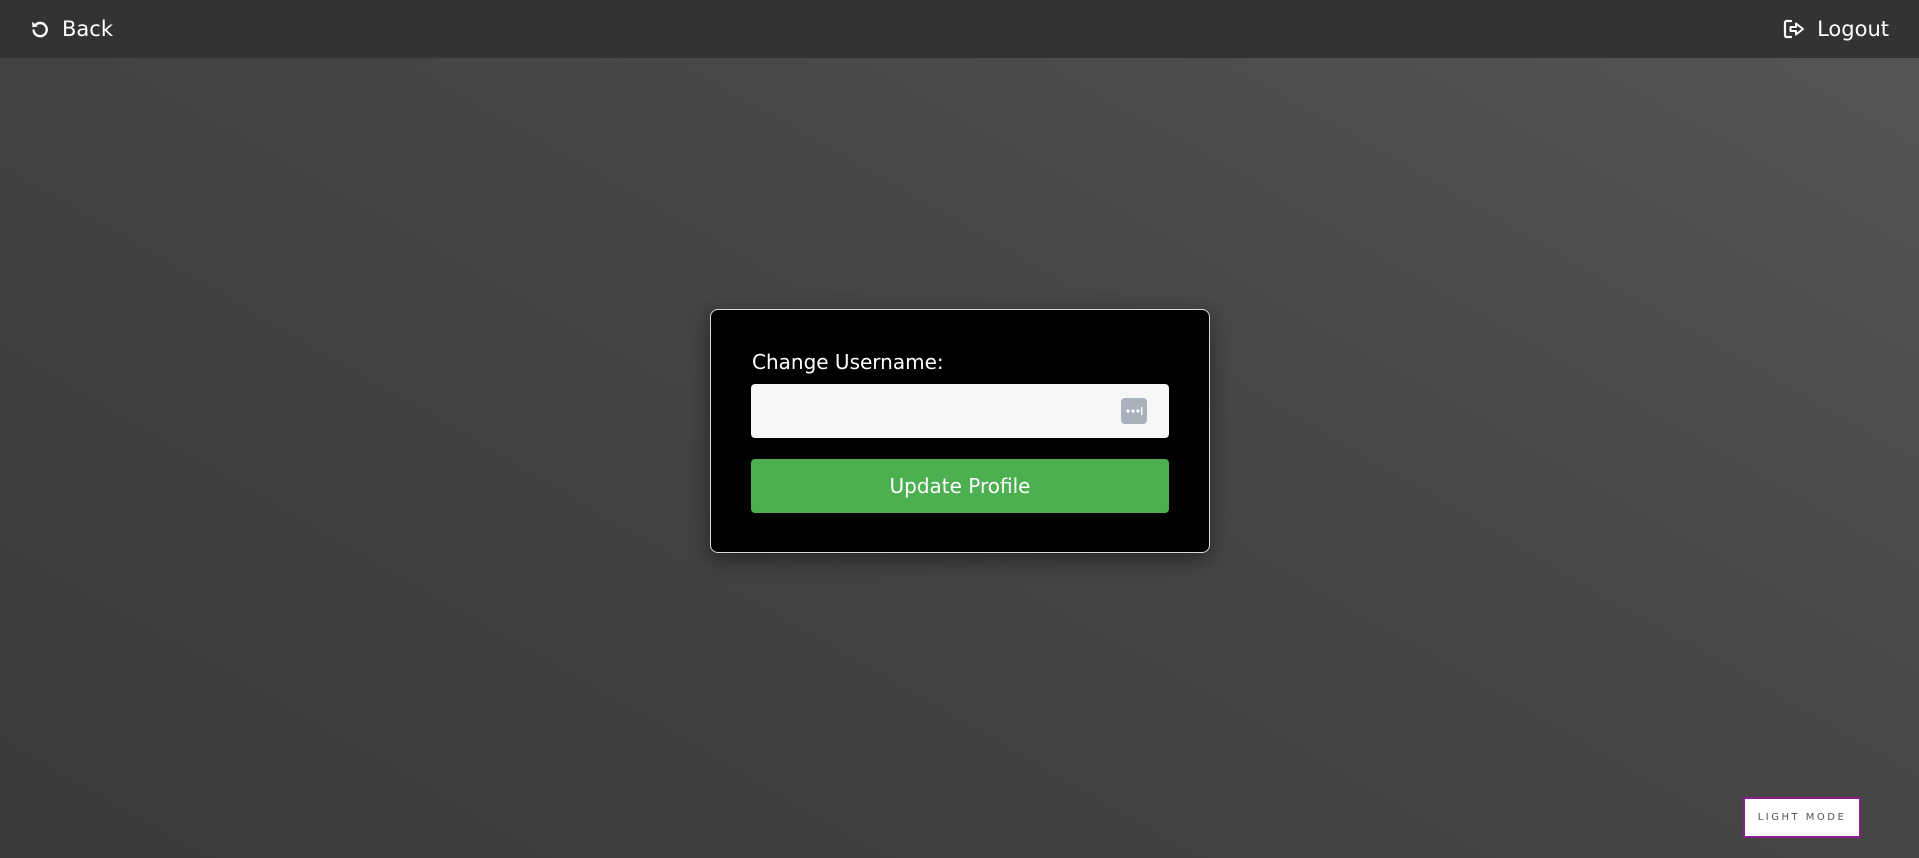  I want to click on back-button: Back, so click(71, 29).